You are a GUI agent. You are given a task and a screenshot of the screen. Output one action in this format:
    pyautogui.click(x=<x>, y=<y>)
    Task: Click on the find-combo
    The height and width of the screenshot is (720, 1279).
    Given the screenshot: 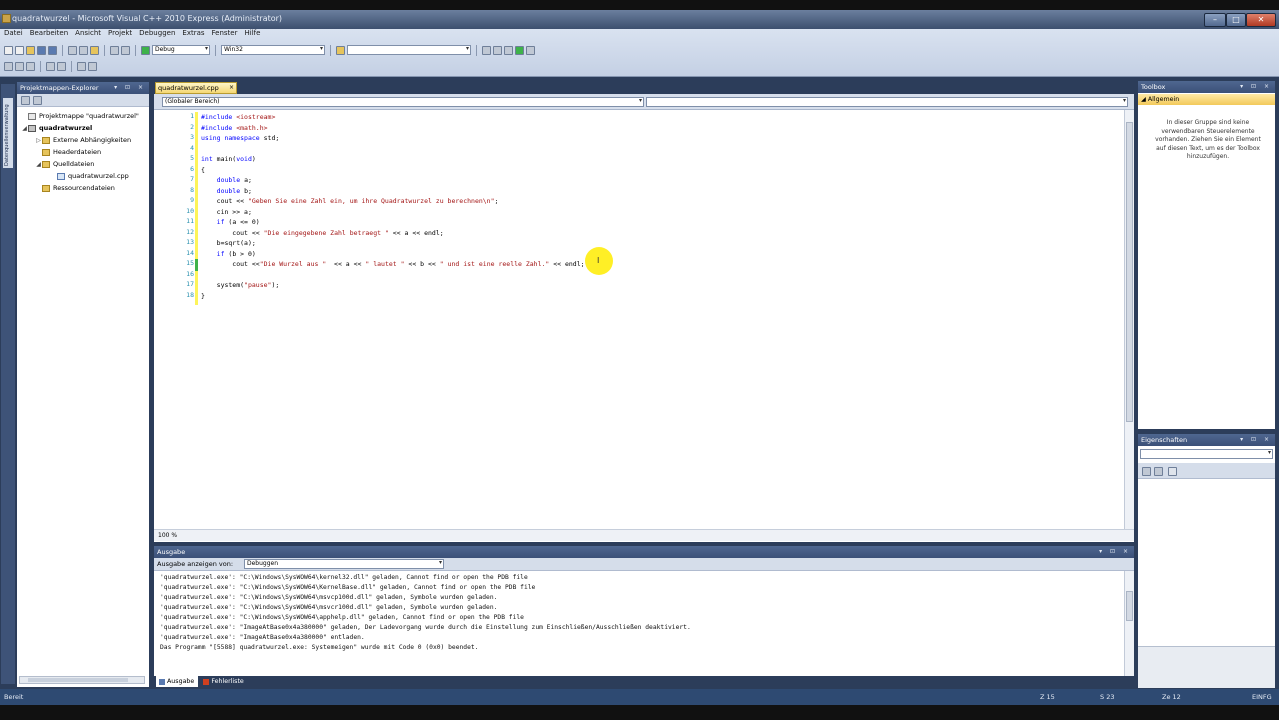 What is the action you would take?
    pyautogui.click(x=409, y=50)
    